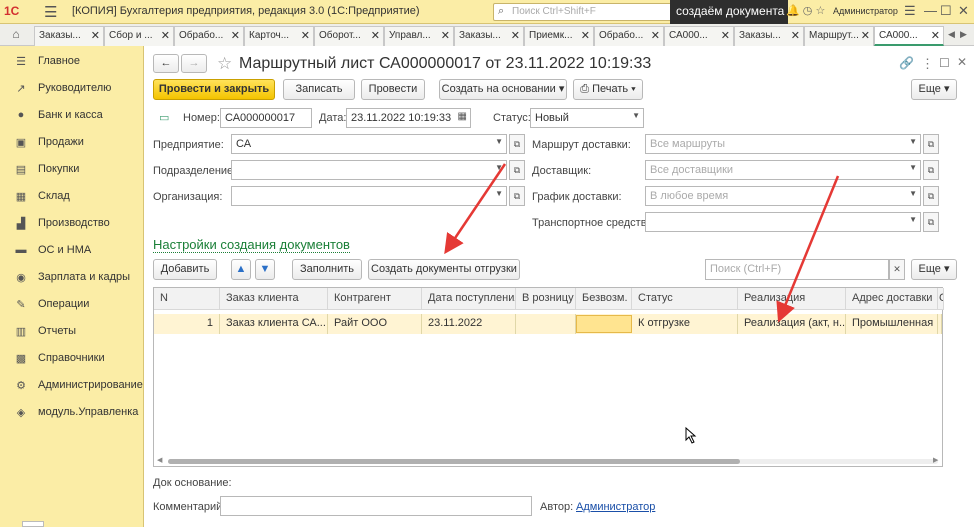 The width and height of the screenshot is (974, 527). I want to click on close-icon: ✕, so click(963, 11).